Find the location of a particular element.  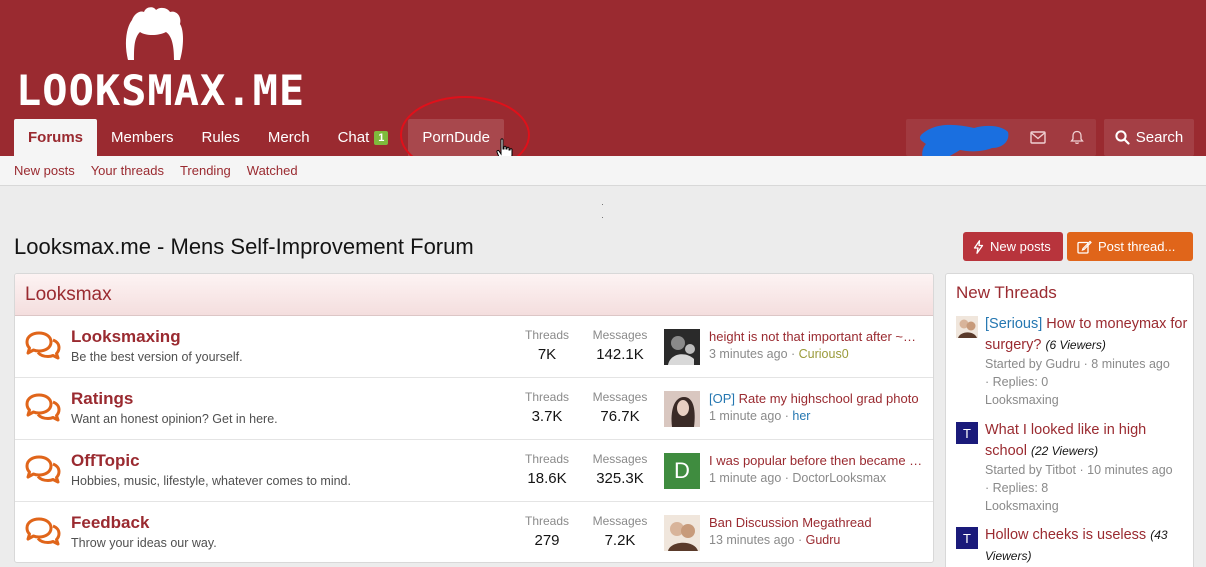

messages-stat: Messages 76.7K is located at coordinates (620, 407).